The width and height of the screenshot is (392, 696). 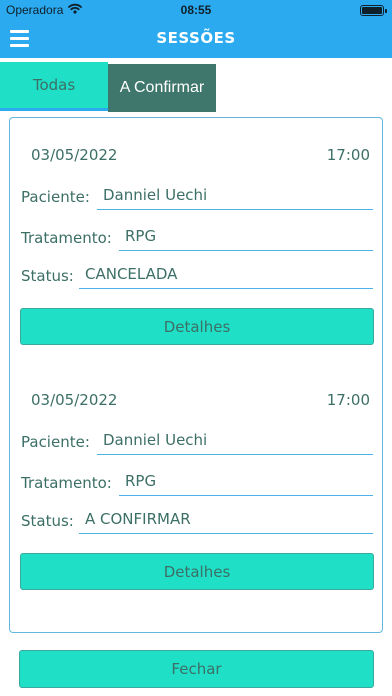 What do you see at coordinates (196, 669) in the screenshot?
I see `close-button: Fechar` at bounding box center [196, 669].